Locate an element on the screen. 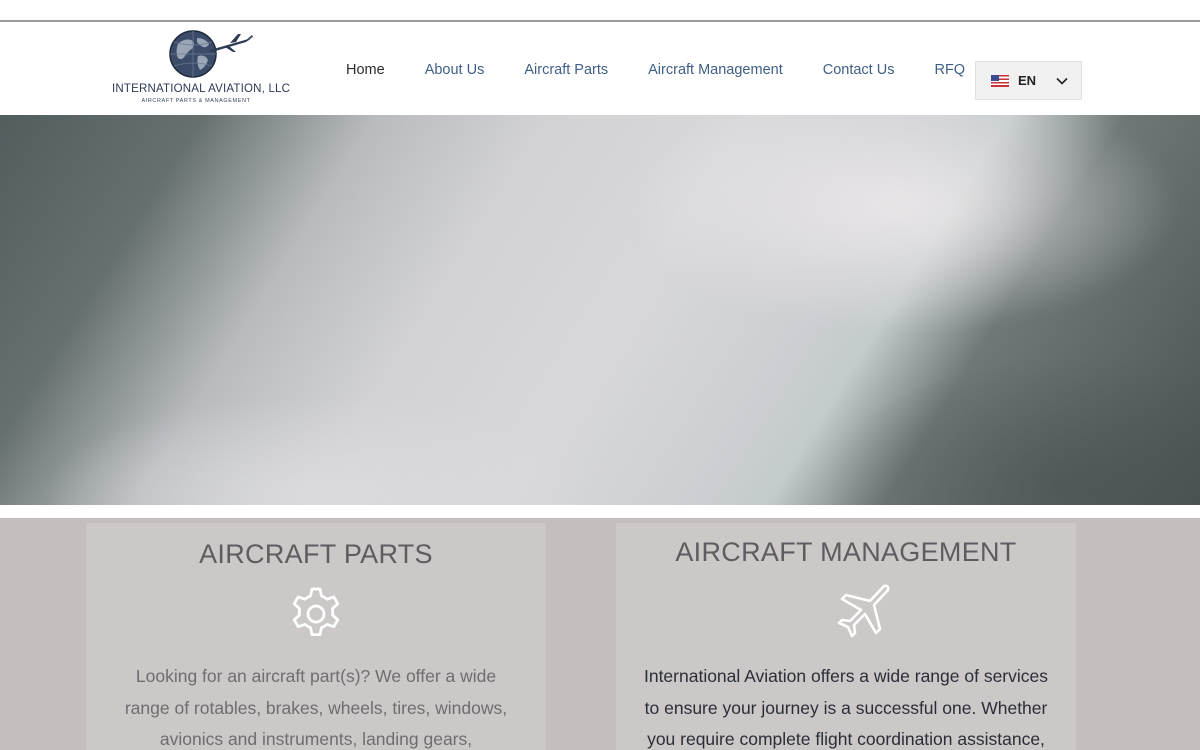 The image size is (1200, 750). us-flag-icon is located at coordinates (1000, 80).